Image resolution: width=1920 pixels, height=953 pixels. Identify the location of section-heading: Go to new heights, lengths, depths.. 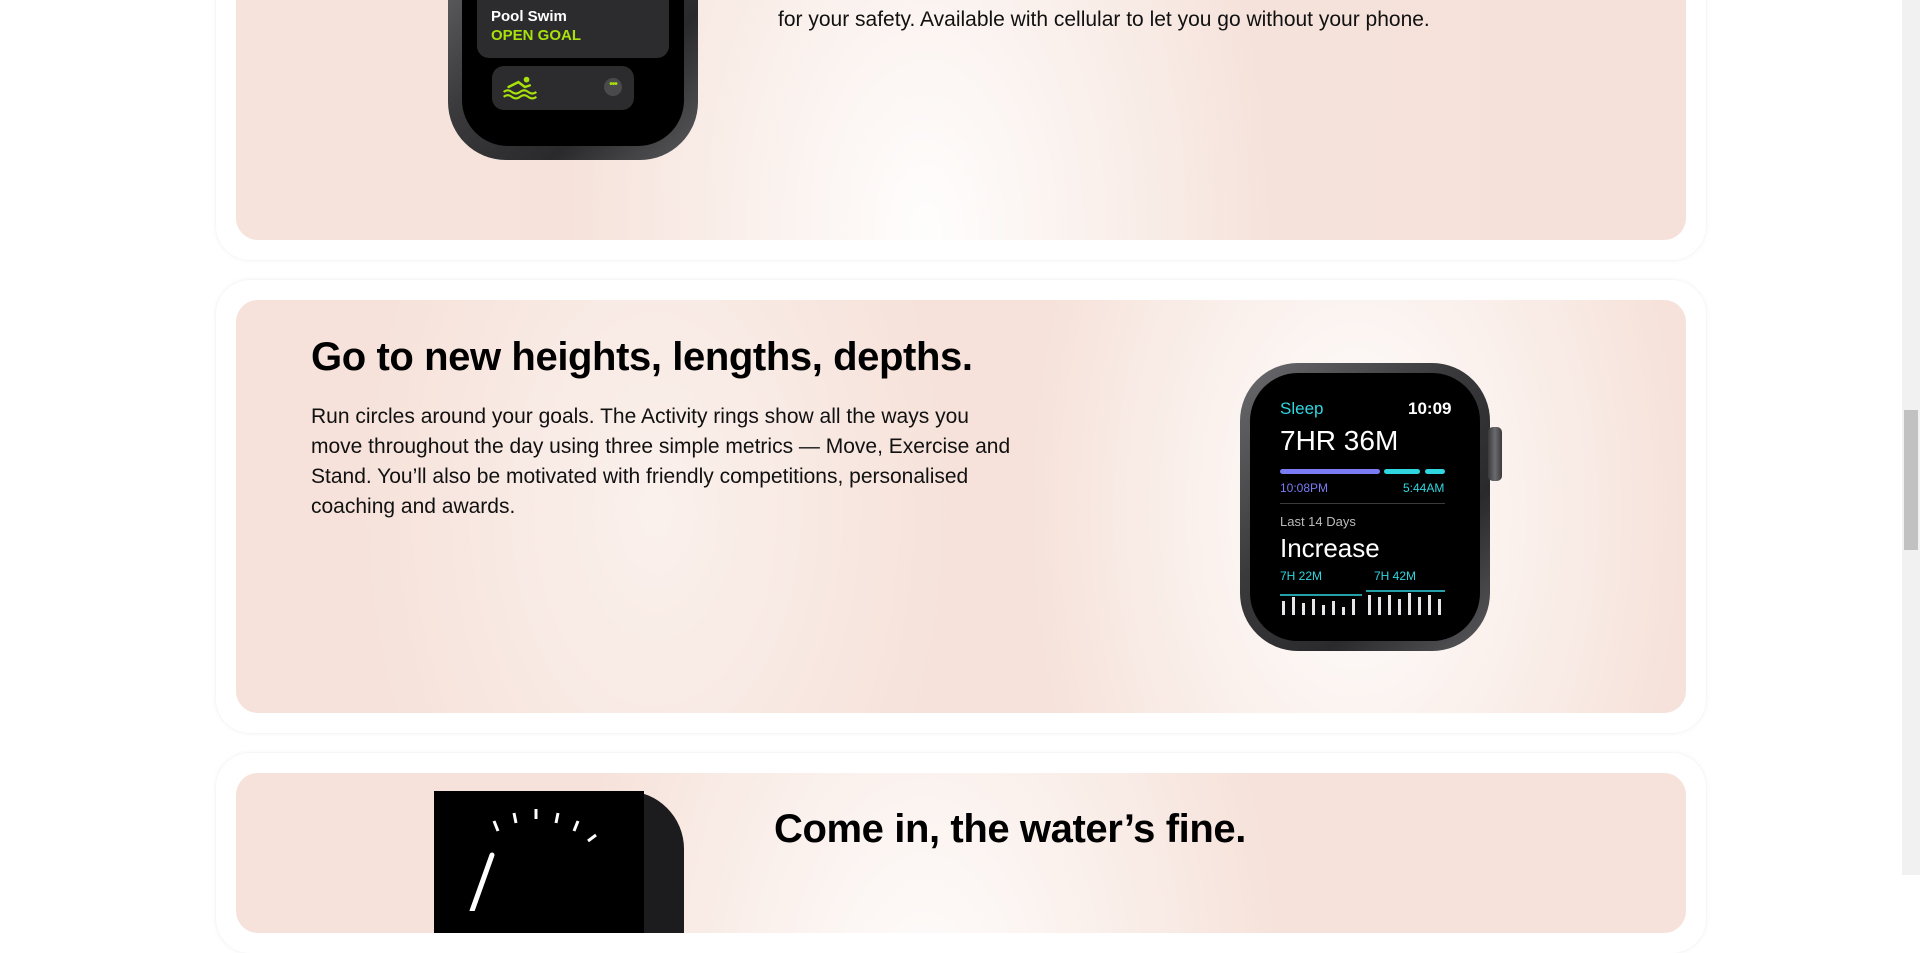
(642, 357).